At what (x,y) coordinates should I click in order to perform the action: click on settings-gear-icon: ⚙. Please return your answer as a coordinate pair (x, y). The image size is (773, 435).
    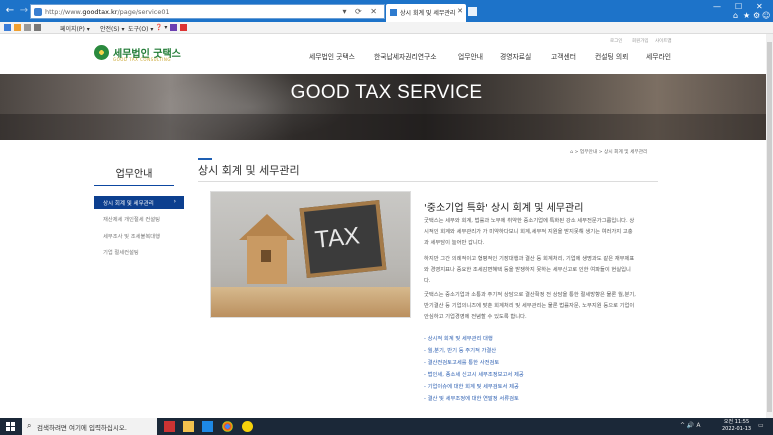
    Looking at the image, I should click on (756, 15).